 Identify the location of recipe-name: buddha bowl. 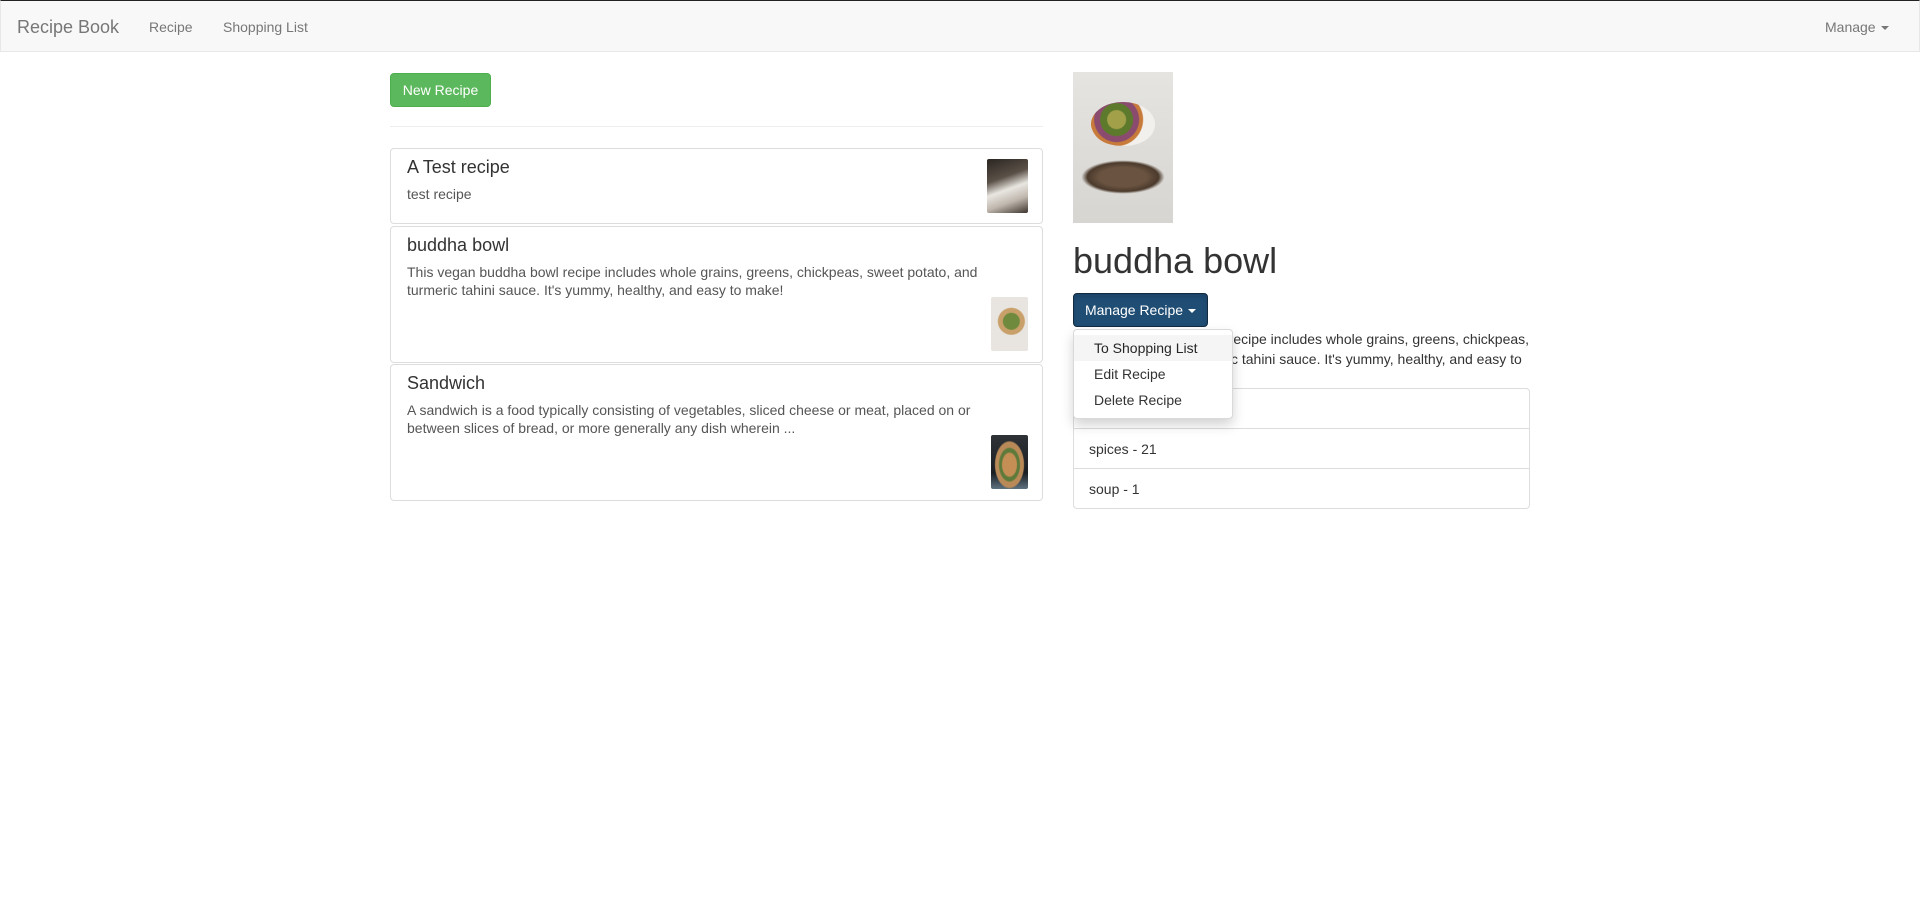
(458, 245).